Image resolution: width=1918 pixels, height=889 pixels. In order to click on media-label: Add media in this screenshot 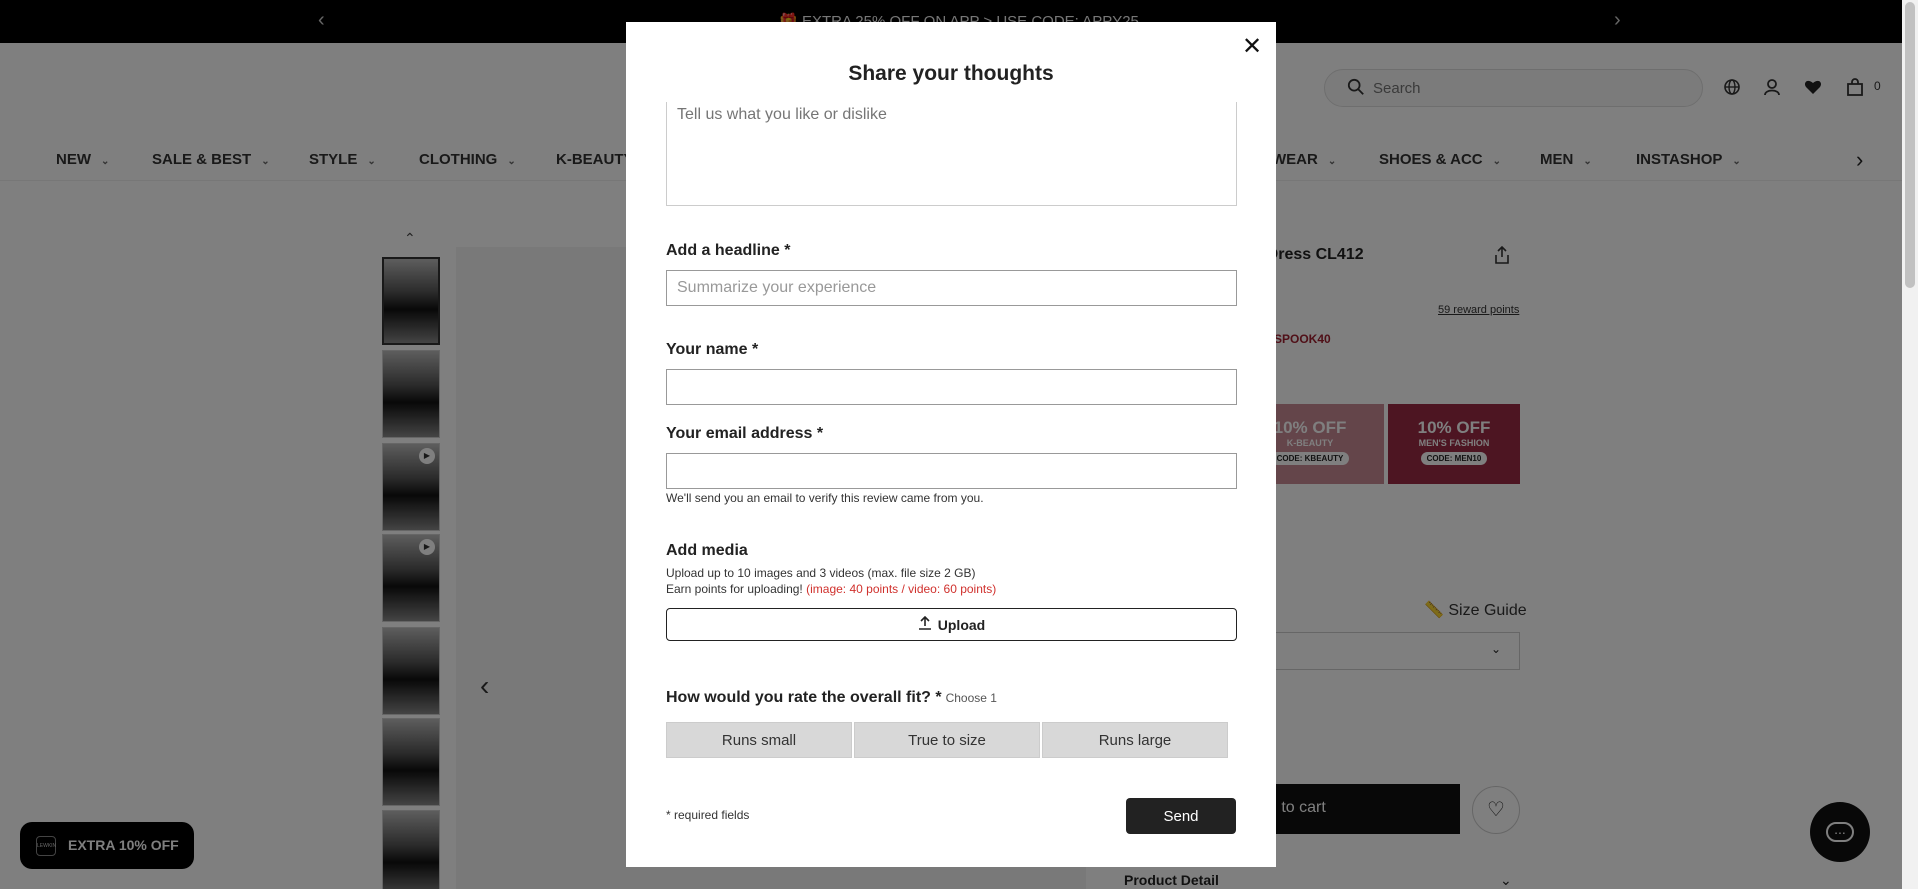, I will do `click(707, 550)`.